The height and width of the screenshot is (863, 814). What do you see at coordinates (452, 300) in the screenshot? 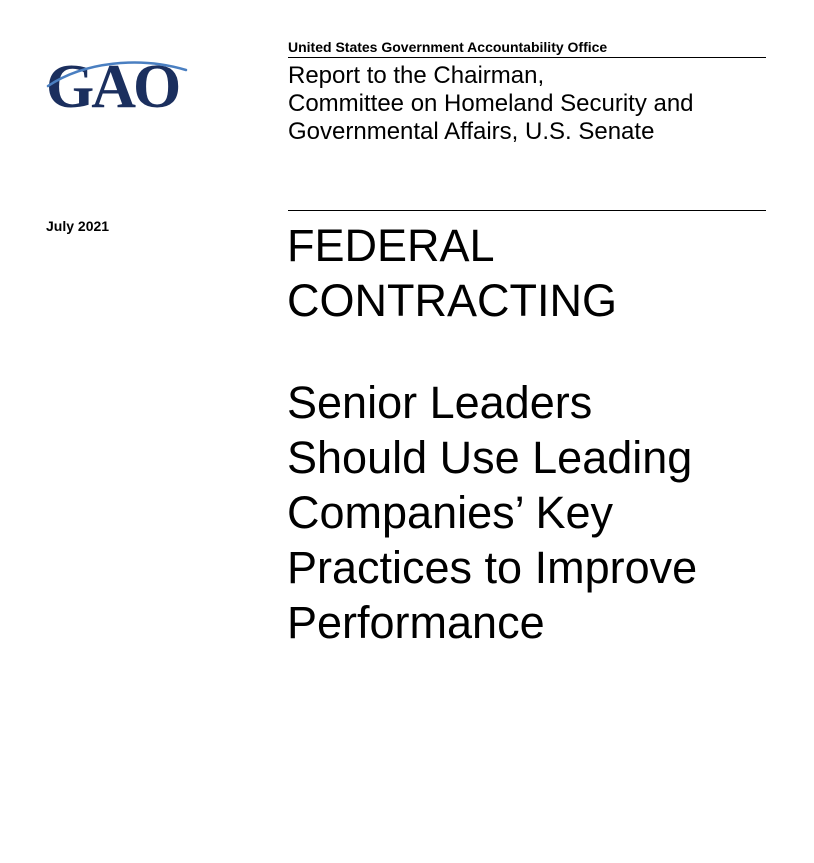
I see `title-line: CONTRACTING` at bounding box center [452, 300].